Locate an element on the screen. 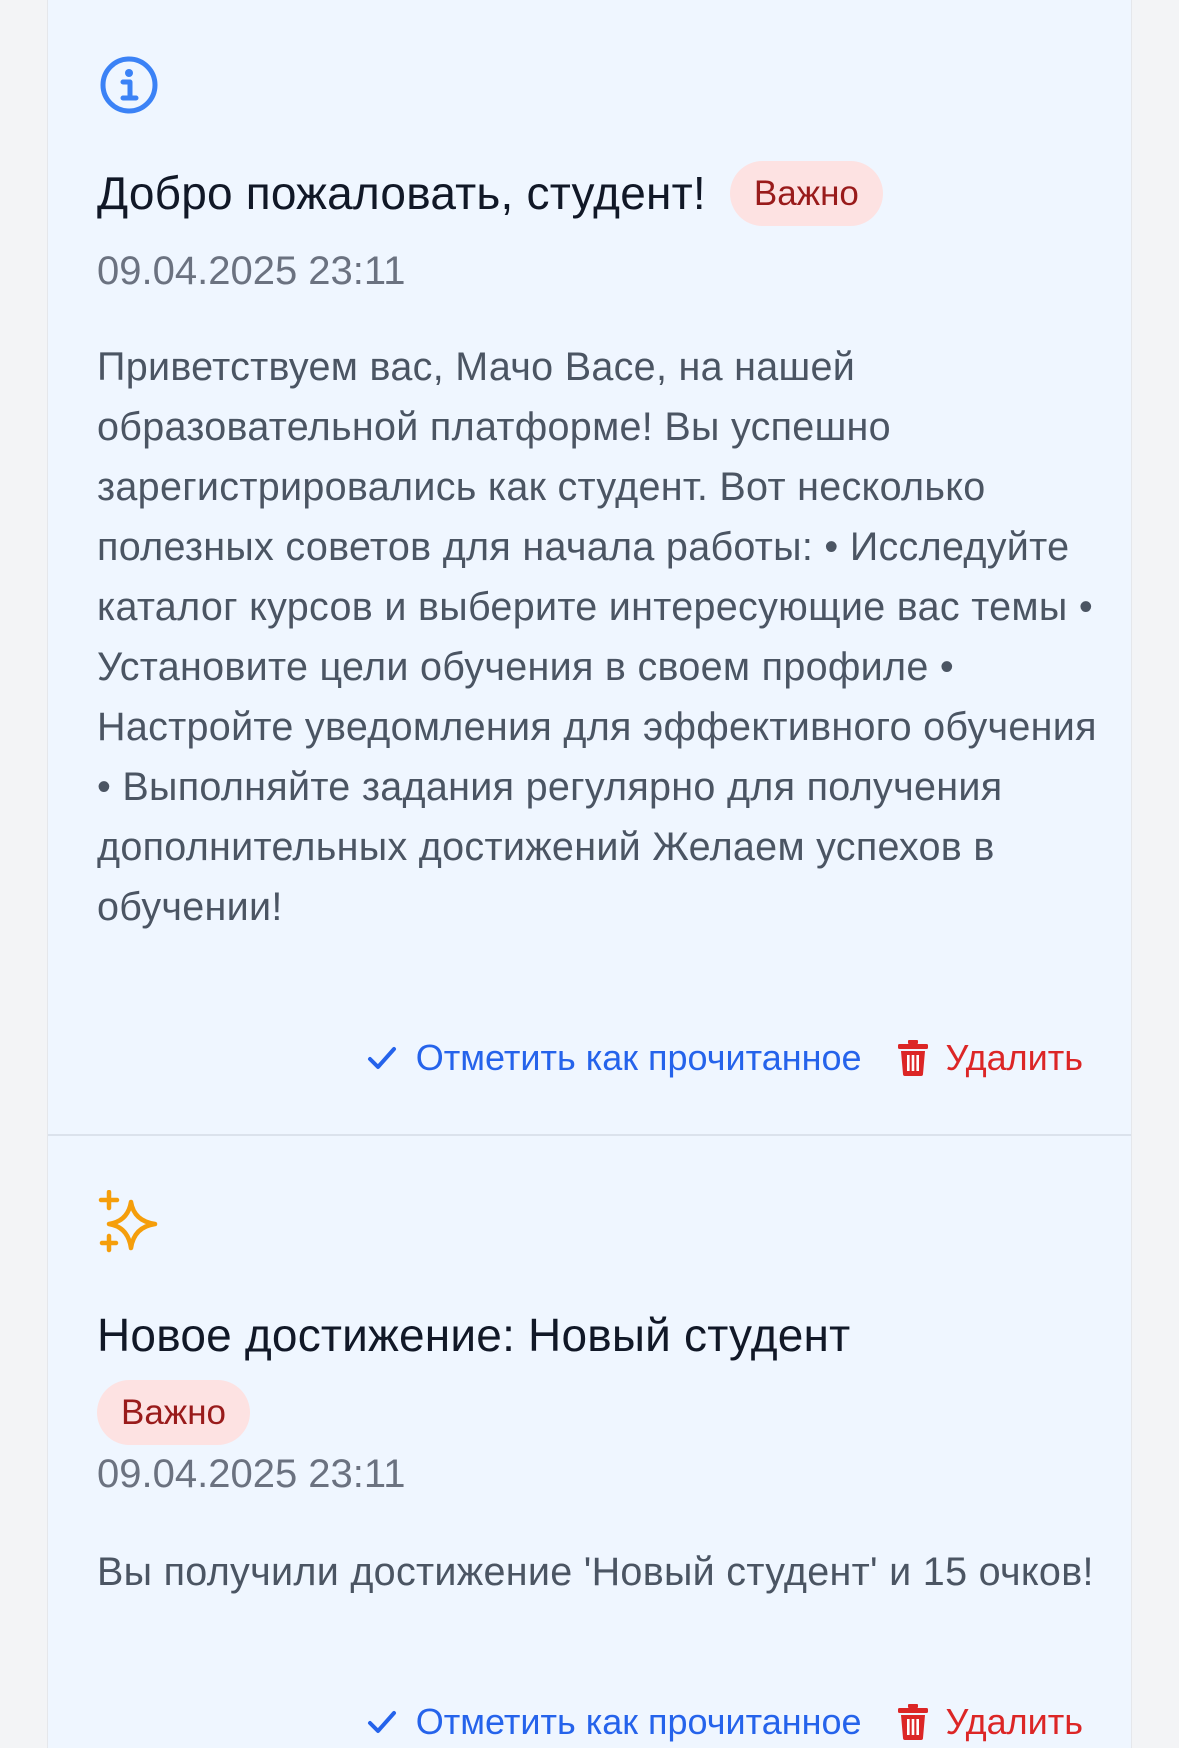  info-icon is located at coordinates (129, 85).